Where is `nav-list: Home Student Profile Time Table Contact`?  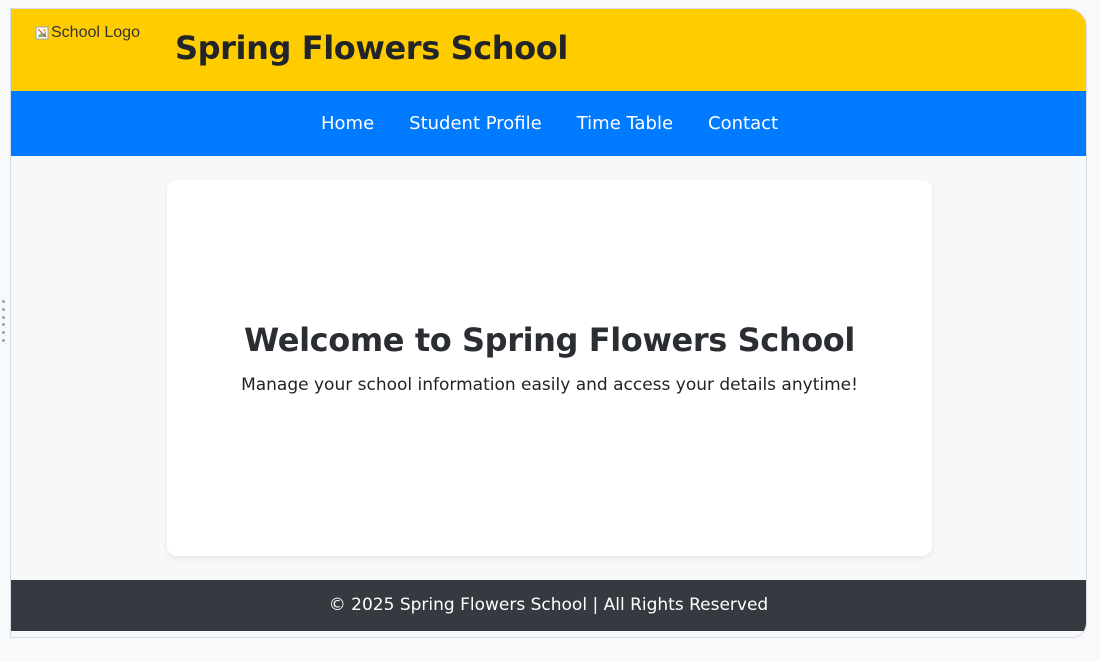
nav-list: Home Student Profile Time Table Contact is located at coordinates (549, 123).